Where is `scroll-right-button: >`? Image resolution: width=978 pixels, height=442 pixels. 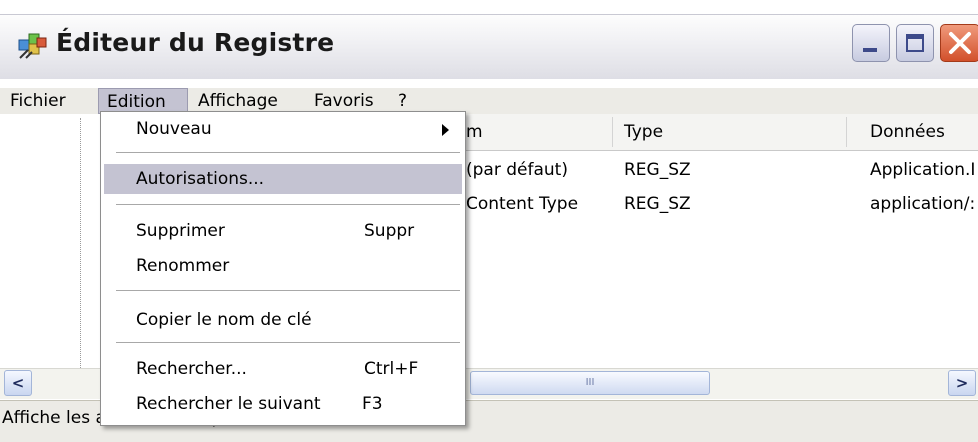
scroll-right-button: > is located at coordinates (962, 383).